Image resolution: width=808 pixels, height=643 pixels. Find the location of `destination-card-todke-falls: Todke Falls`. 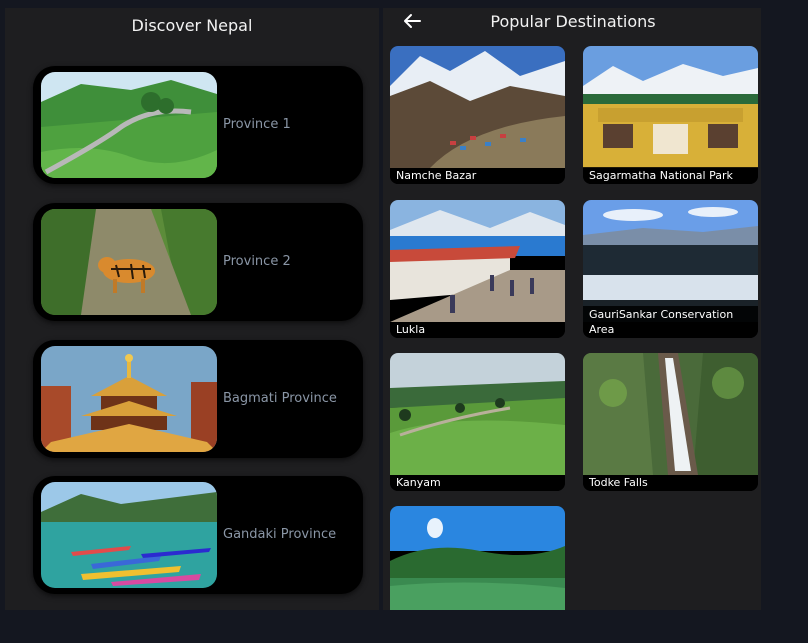

destination-card-todke-falls: Todke Falls is located at coordinates (670, 422).